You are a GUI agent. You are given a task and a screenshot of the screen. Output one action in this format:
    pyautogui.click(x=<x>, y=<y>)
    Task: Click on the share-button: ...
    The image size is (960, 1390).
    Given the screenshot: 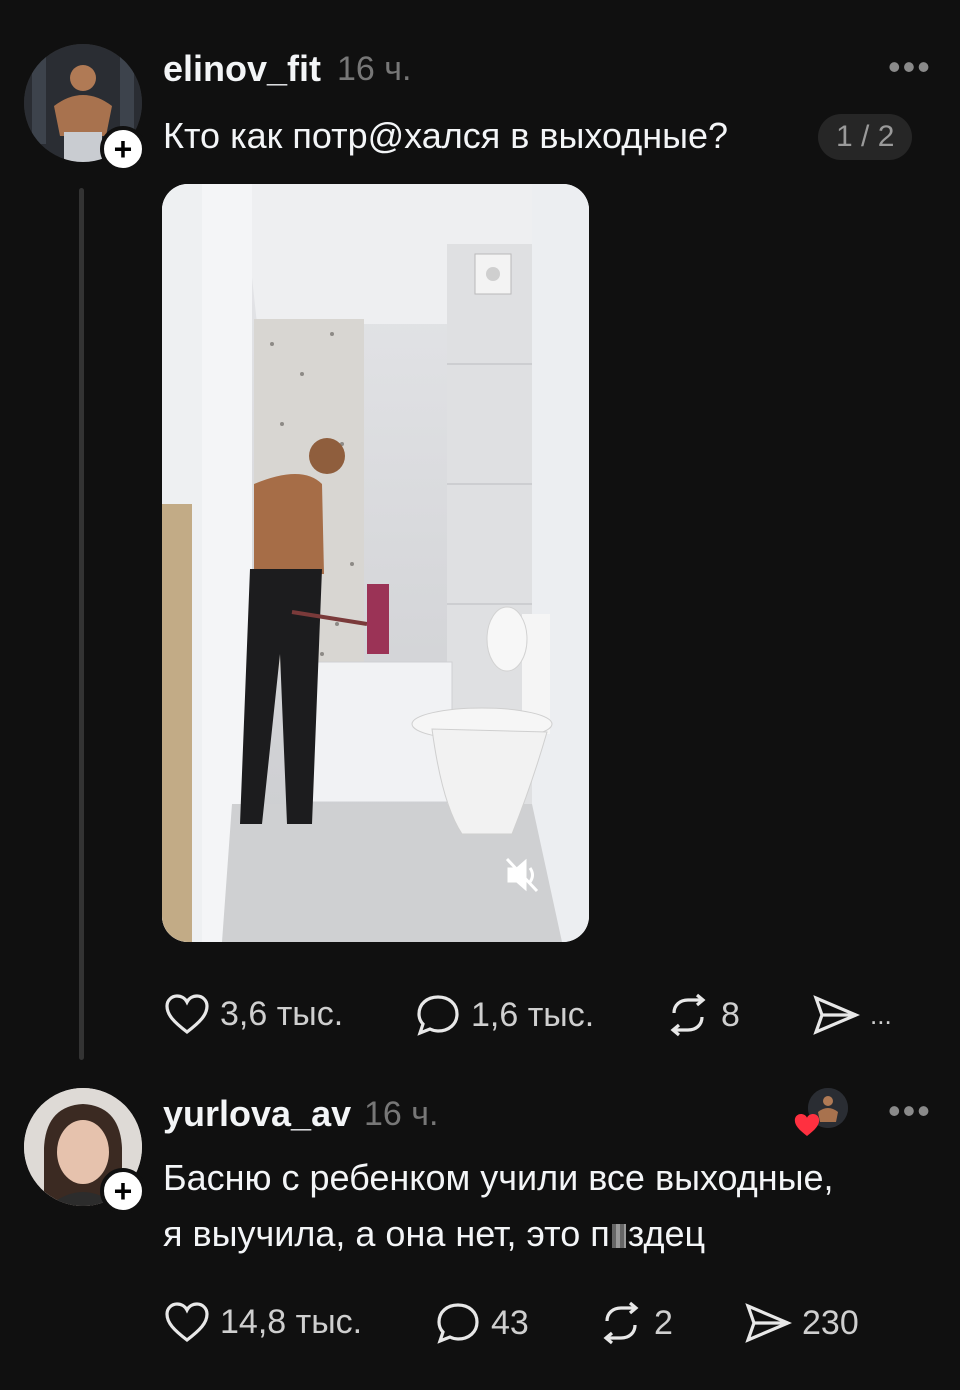 What is the action you would take?
    pyautogui.click(x=852, y=1015)
    